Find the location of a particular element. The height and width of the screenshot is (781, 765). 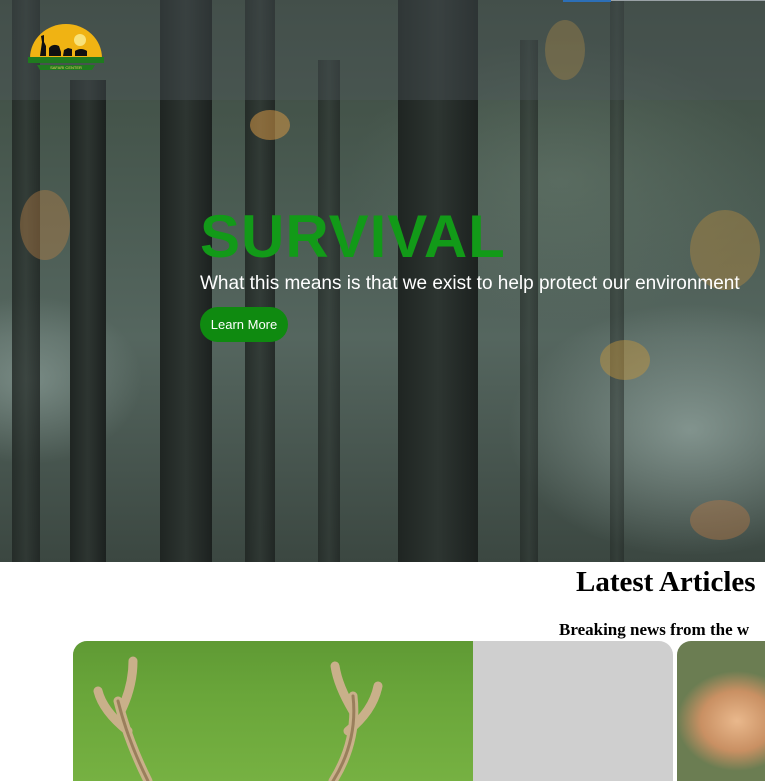

latest-articles-subheading: Breaking news from the w is located at coordinates (654, 629).